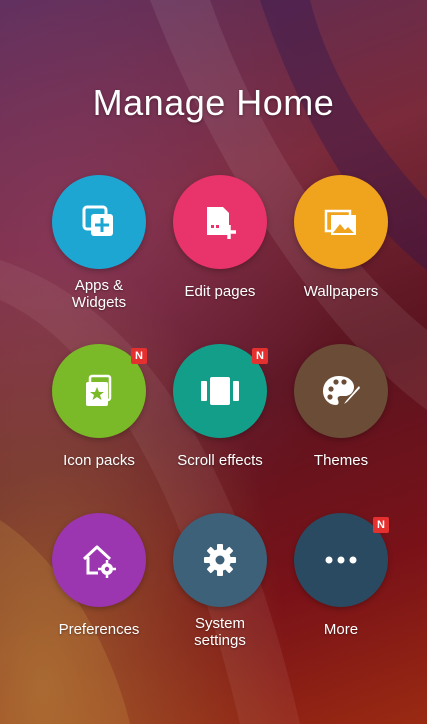 The image size is (427, 724). Describe the element at coordinates (220, 419) in the screenshot. I see `tile-scroll-effects: N Scroll effects` at that location.